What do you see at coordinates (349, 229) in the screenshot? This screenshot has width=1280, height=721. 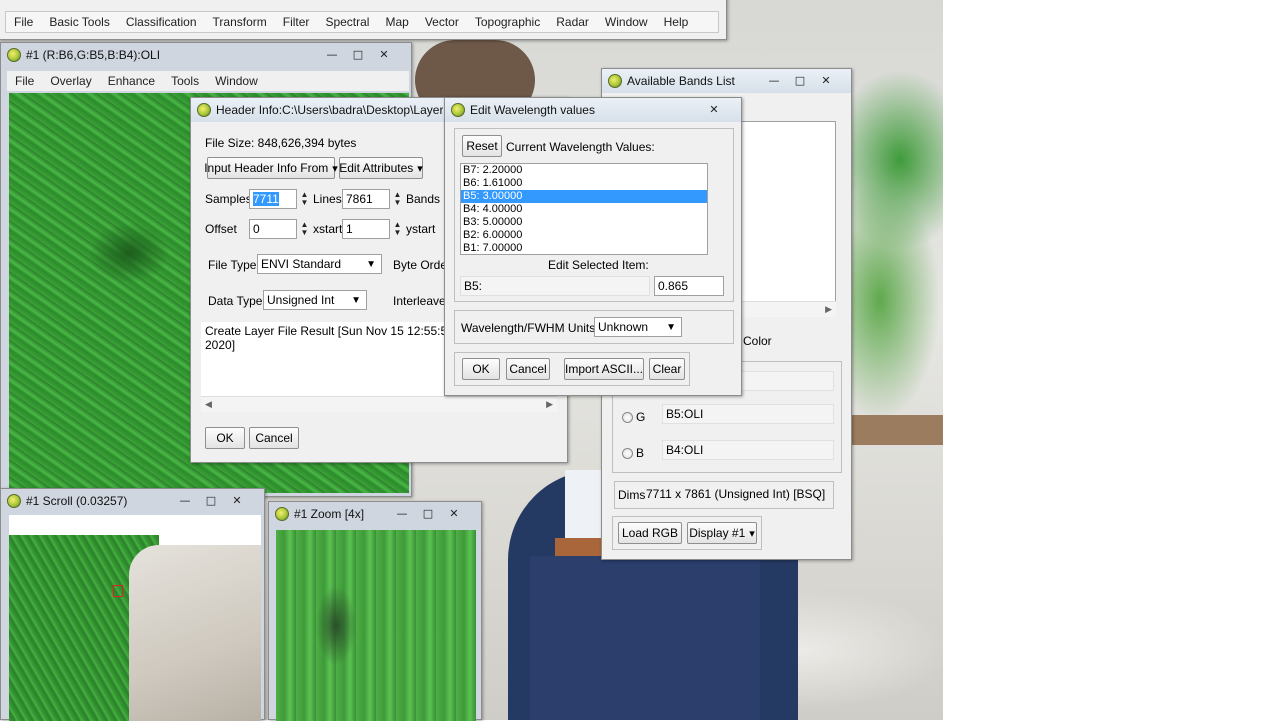 I see `xstart-value: 1` at bounding box center [349, 229].